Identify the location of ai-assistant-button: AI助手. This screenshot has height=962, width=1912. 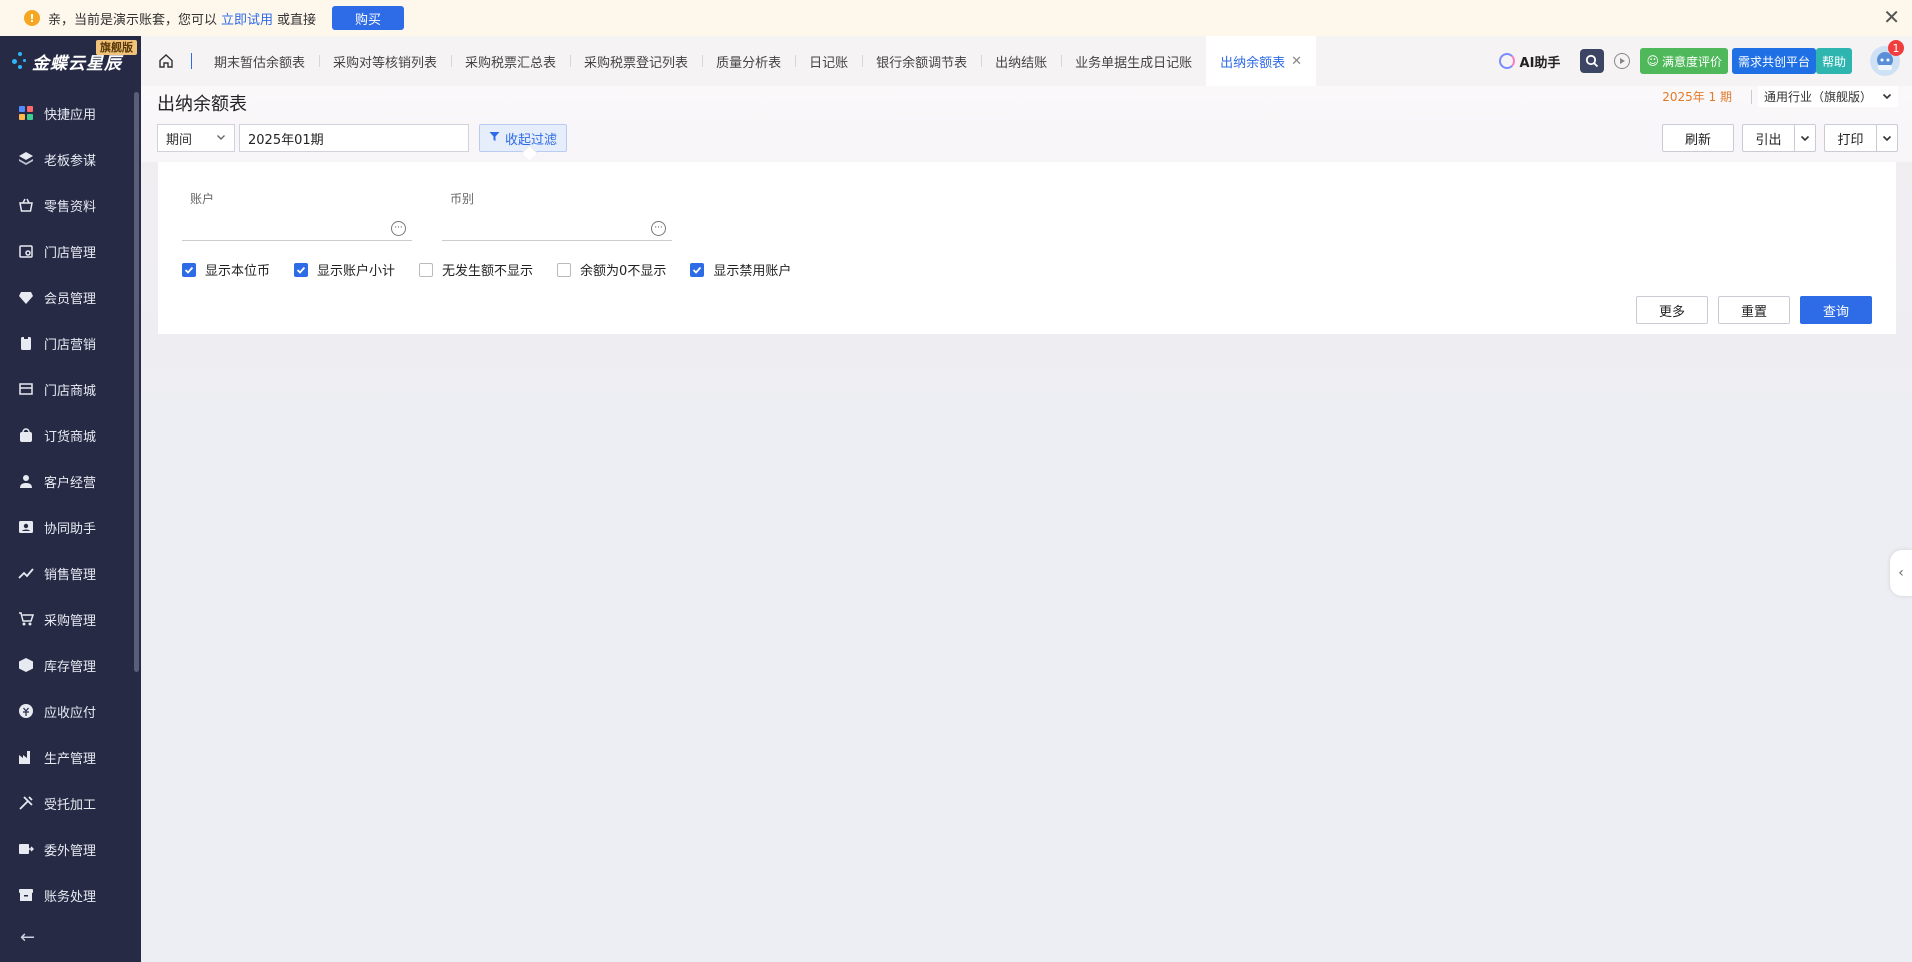
(1529, 61).